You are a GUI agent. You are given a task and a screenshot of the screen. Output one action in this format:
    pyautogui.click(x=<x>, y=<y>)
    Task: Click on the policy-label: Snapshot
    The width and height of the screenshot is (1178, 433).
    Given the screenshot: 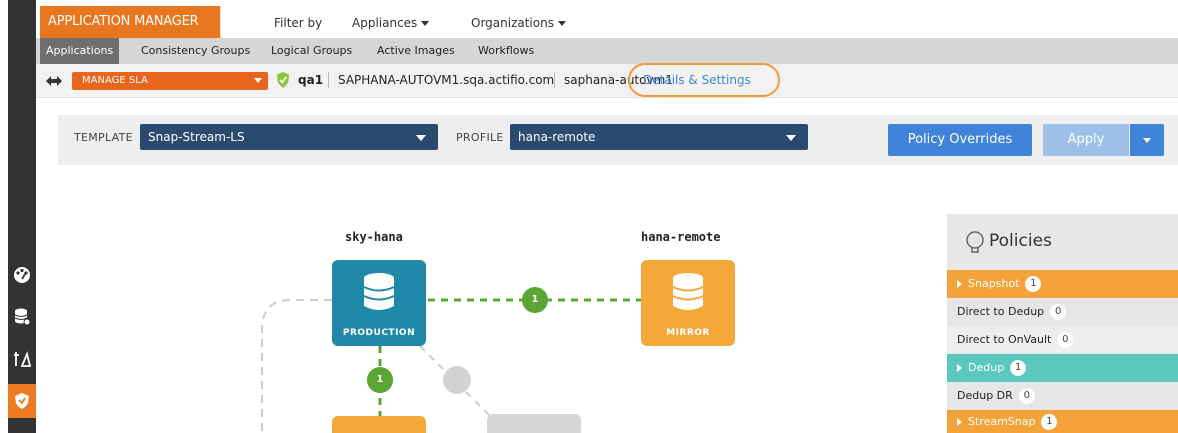 What is the action you would take?
    pyautogui.click(x=994, y=283)
    